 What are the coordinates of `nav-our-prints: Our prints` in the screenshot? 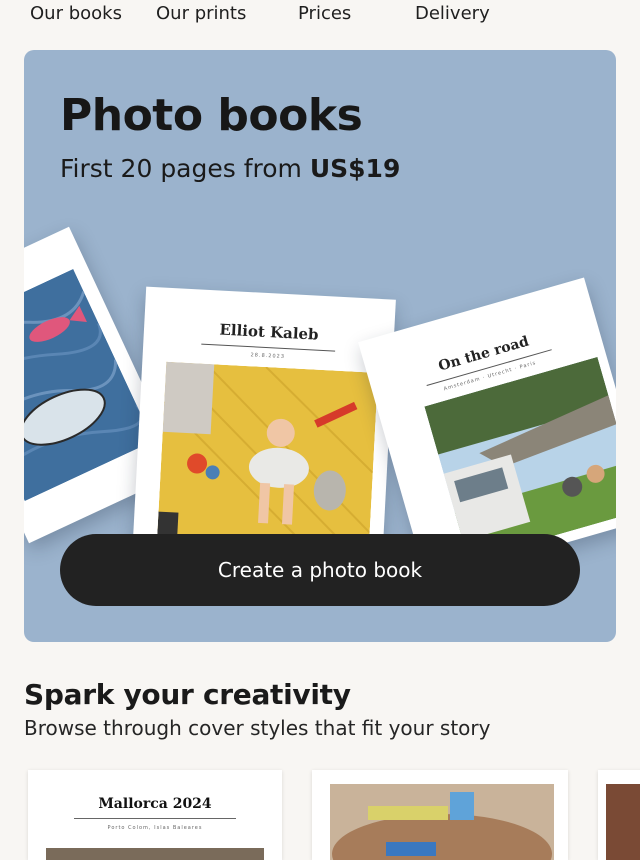 It's located at (201, 13).